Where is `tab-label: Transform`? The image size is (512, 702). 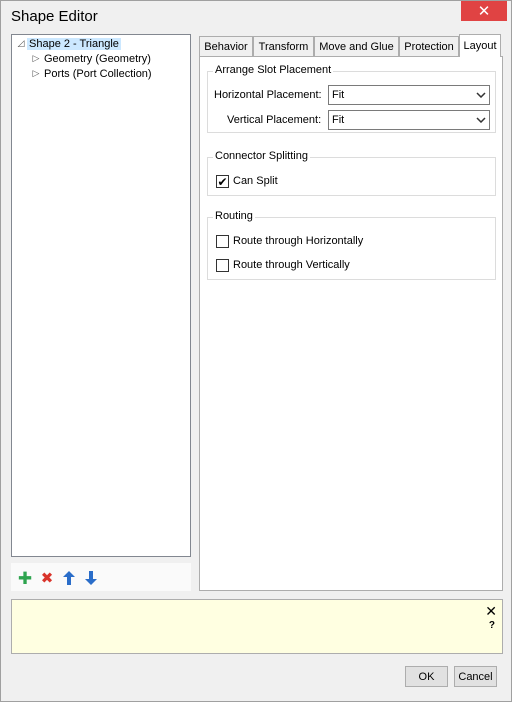
tab-label: Transform is located at coordinates (283, 46).